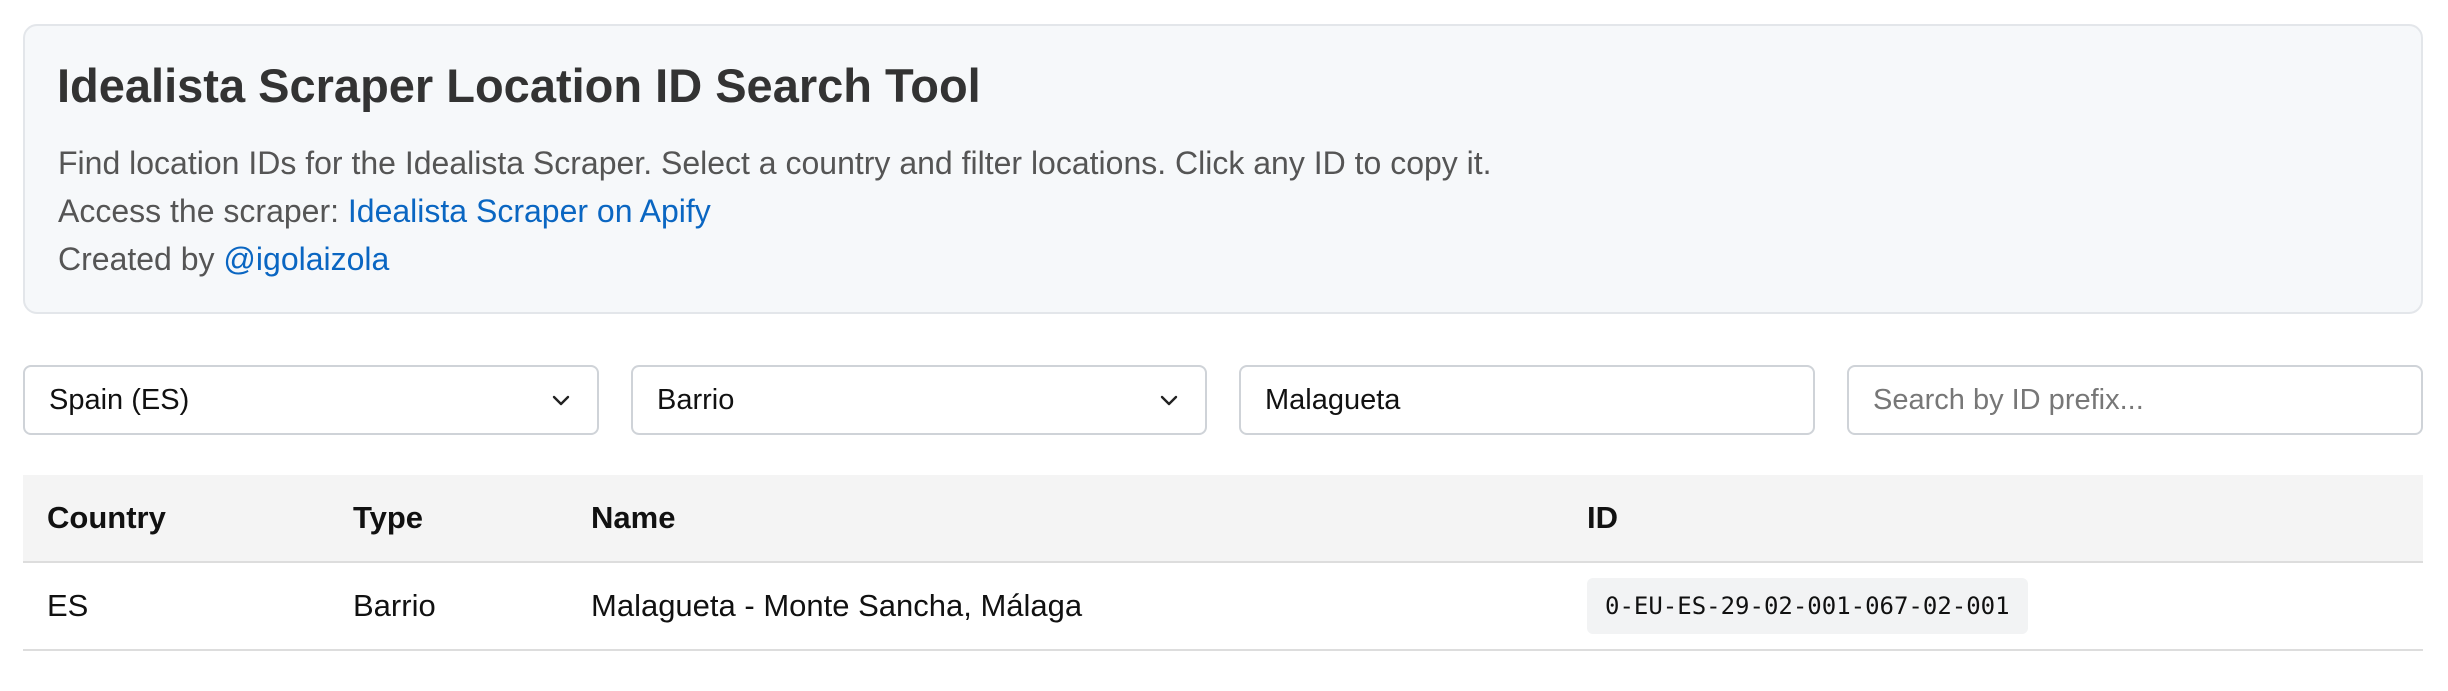  What do you see at coordinates (203, 211) in the screenshot?
I see `access-label: Access the scraper:` at bounding box center [203, 211].